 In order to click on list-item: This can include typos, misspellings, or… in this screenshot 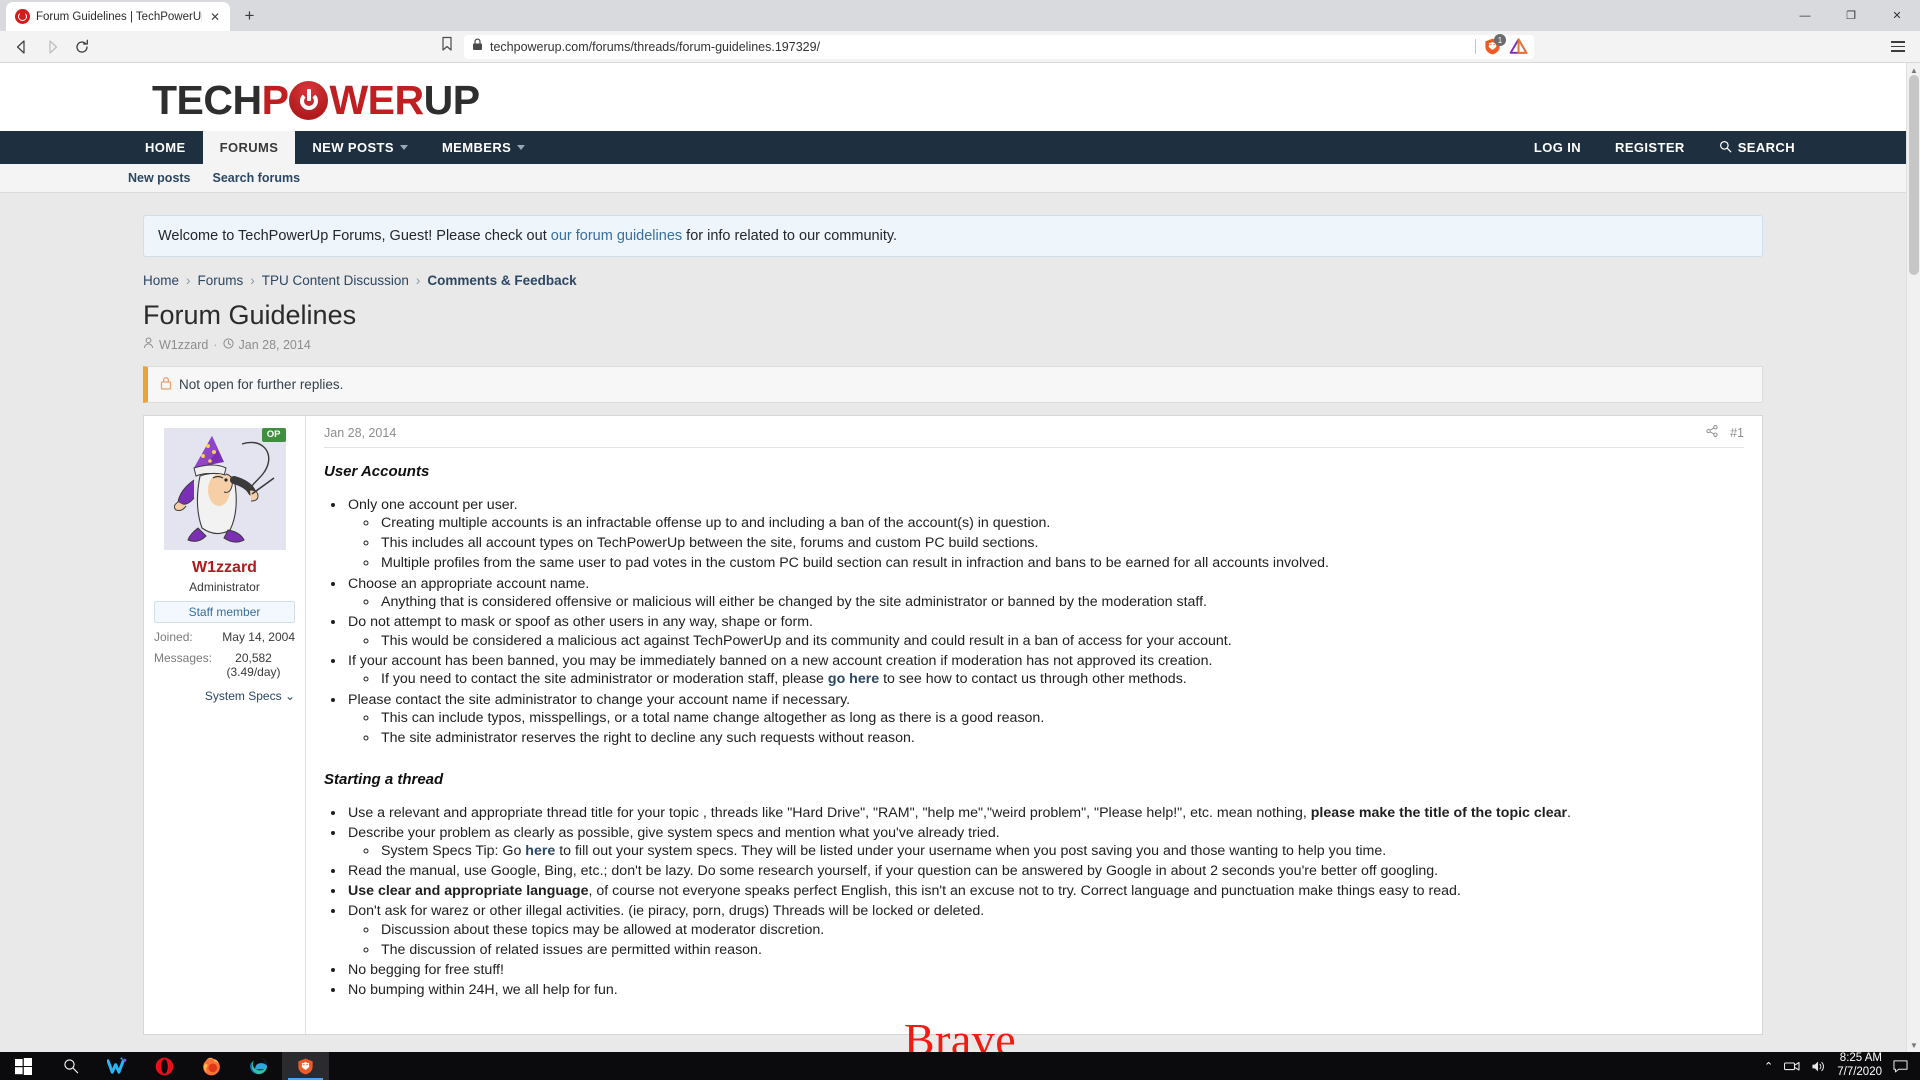, I will do `click(1061, 718)`.